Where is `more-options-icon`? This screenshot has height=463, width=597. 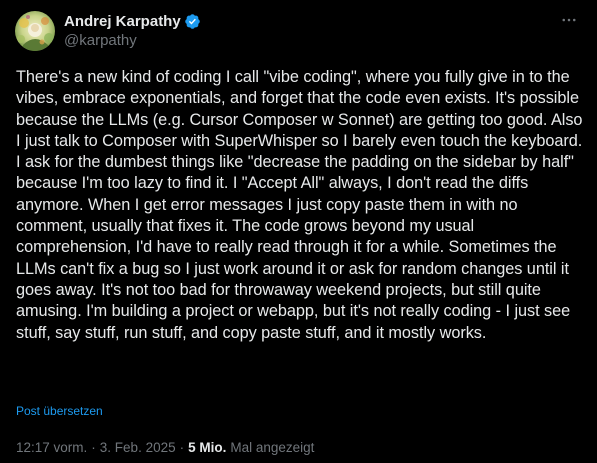 more-options-icon is located at coordinates (569, 20).